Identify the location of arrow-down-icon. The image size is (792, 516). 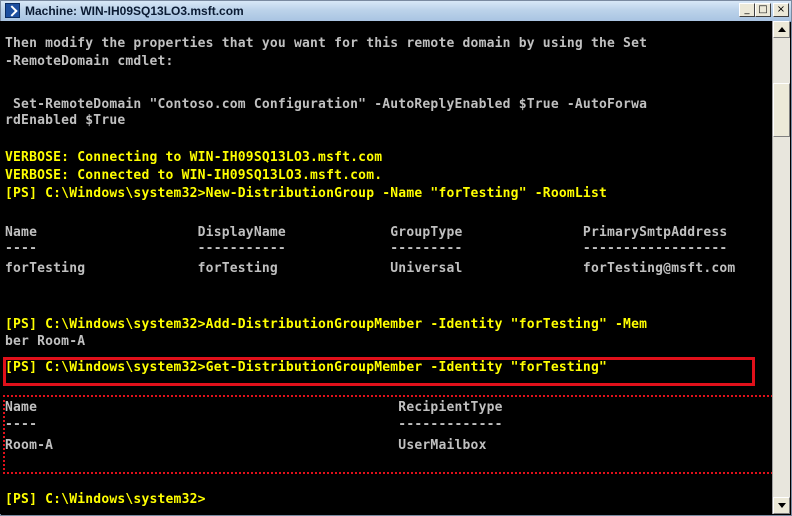
(782, 505).